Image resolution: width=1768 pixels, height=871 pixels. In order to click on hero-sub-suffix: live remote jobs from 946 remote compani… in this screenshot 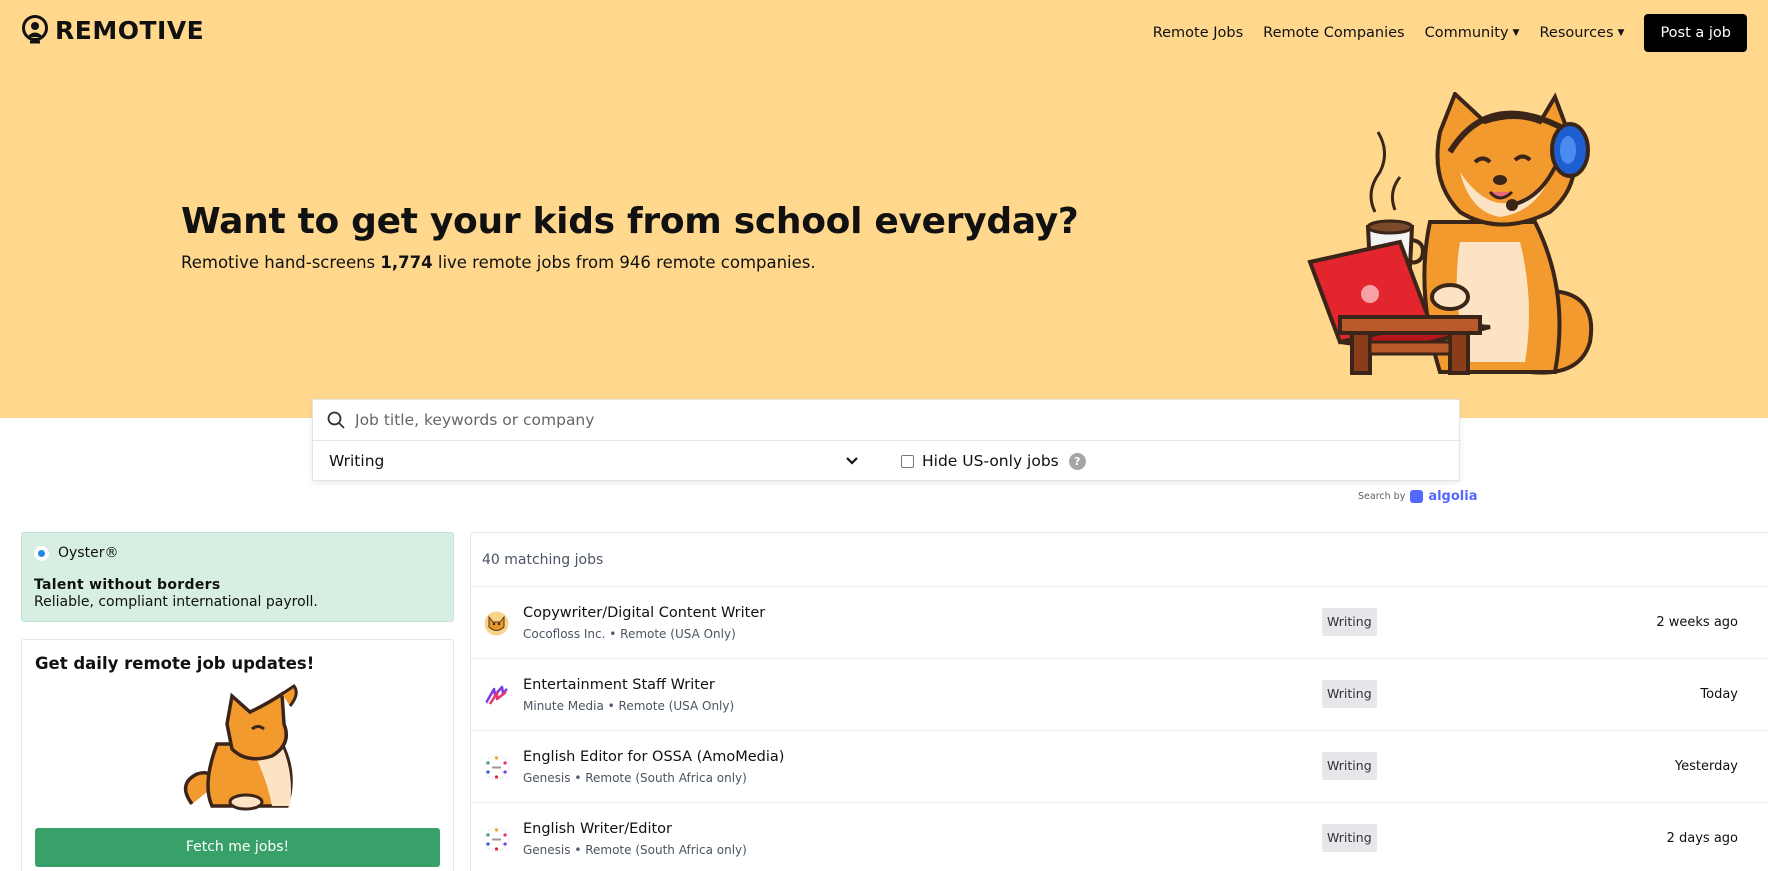, I will do `click(624, 262)`.